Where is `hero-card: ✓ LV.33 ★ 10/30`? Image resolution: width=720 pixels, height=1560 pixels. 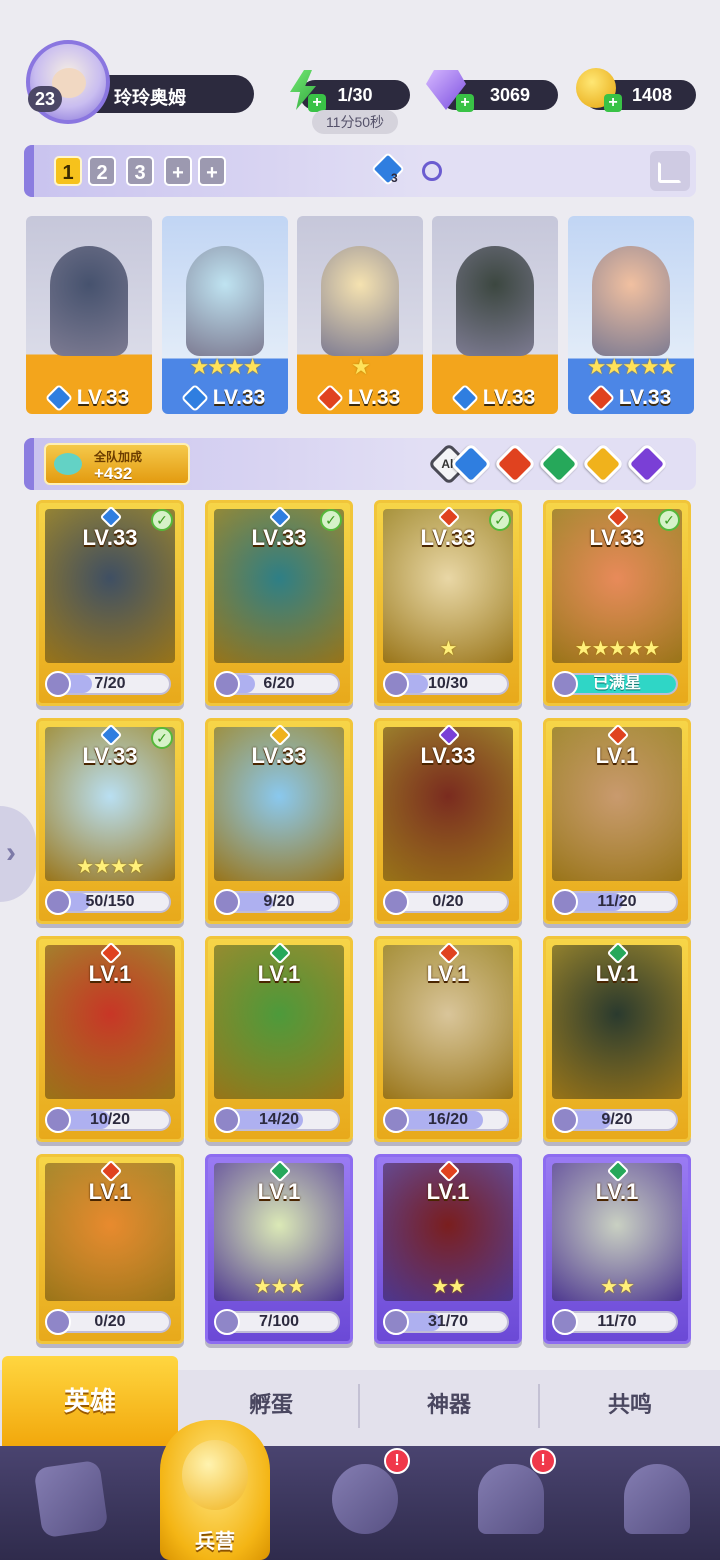 hero-card: ✓ LV.33 ★ 10/30 is located at coordinates (448, 603).